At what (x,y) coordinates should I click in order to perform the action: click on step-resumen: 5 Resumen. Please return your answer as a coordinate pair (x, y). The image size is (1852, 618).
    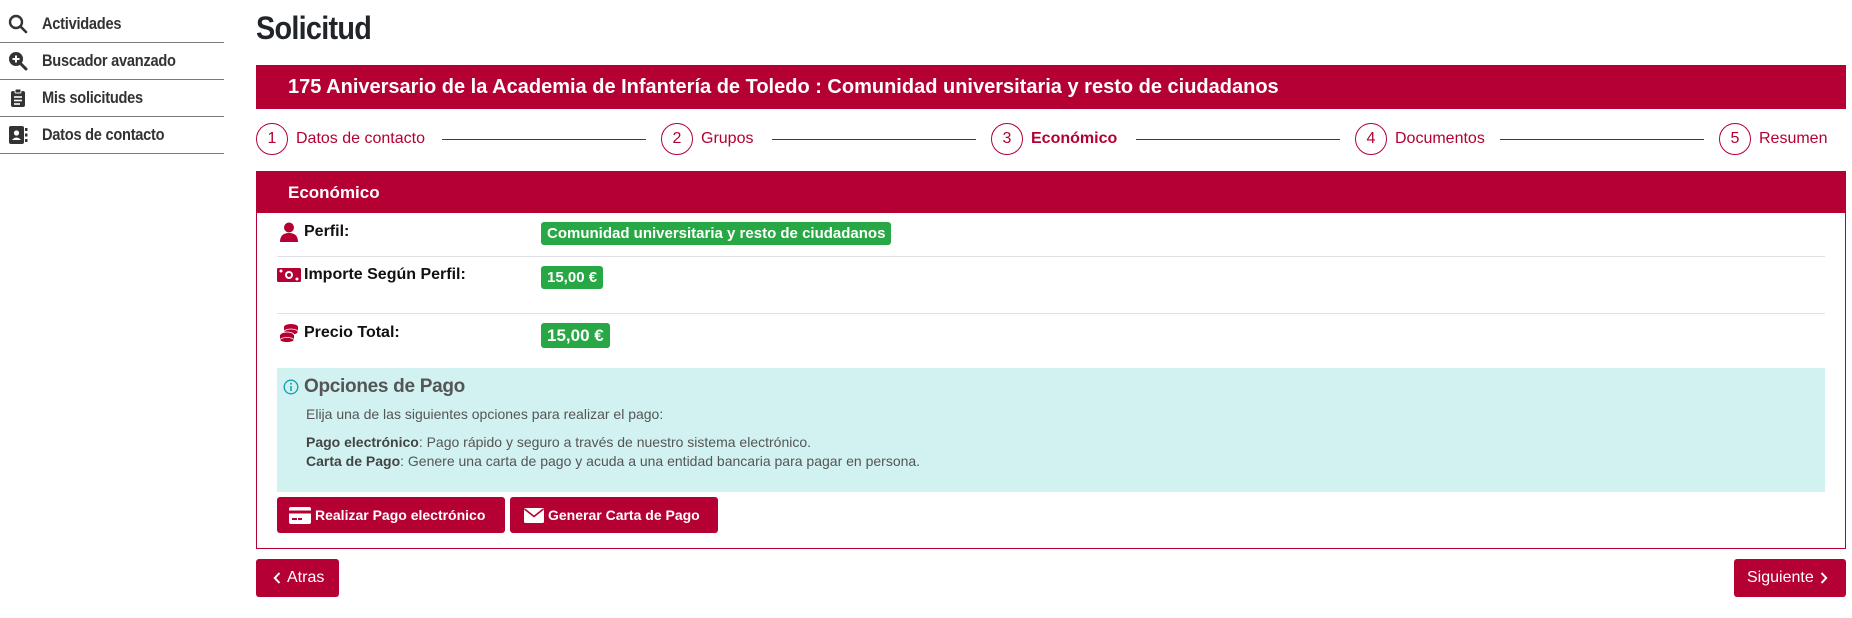
    Looking at the image, I should click on (1773, 139).